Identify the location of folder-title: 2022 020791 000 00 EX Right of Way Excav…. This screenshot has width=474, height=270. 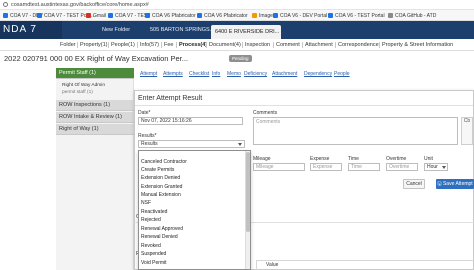
(96, 58).